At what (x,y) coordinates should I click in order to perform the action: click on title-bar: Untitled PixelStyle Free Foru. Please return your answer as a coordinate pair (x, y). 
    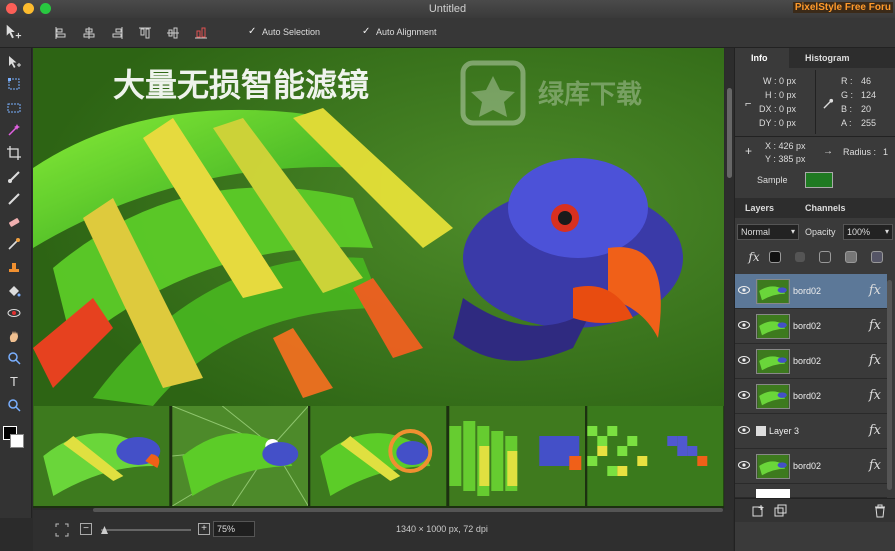
    Looking at the image, I should click on (447, 9).